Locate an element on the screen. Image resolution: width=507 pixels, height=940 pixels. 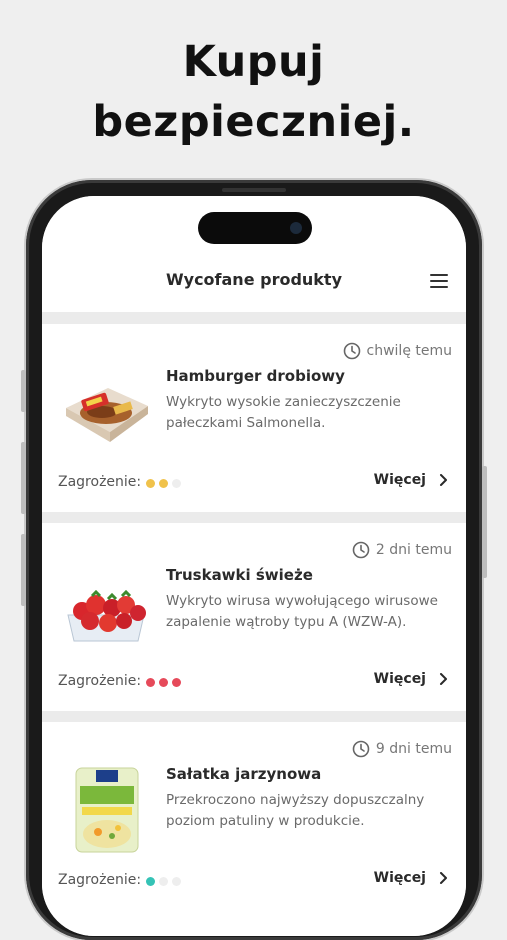
phone-power-button is located at coordinates (484, 522).